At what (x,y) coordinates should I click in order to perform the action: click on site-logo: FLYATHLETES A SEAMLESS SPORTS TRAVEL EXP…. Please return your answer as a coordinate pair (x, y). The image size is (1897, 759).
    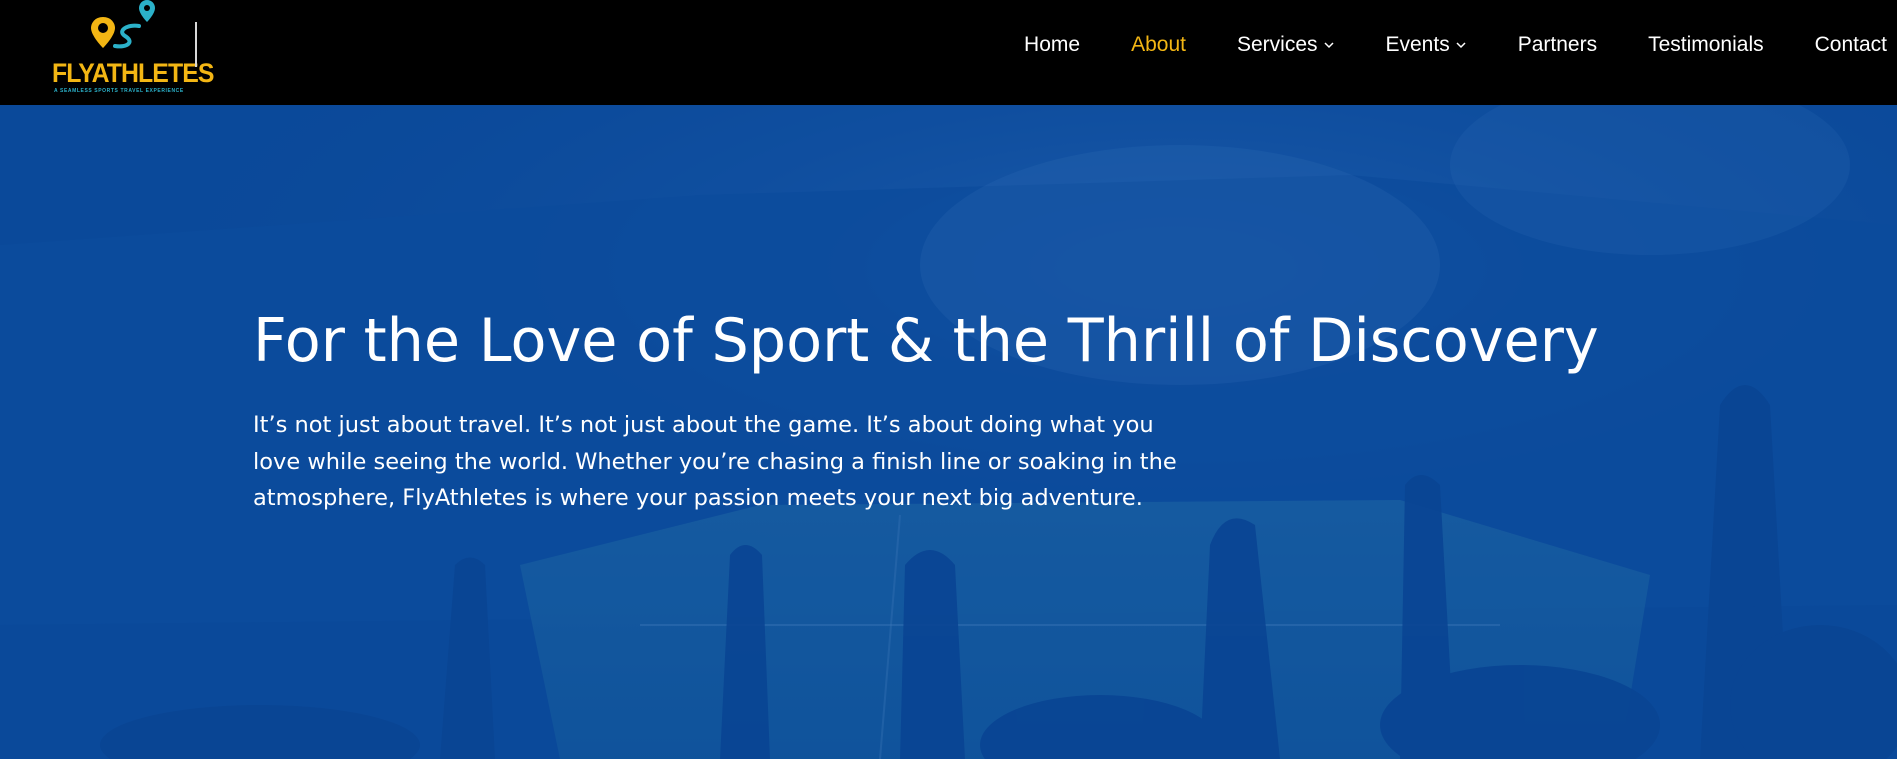
    Looking at the image, I should click on (133, 50).